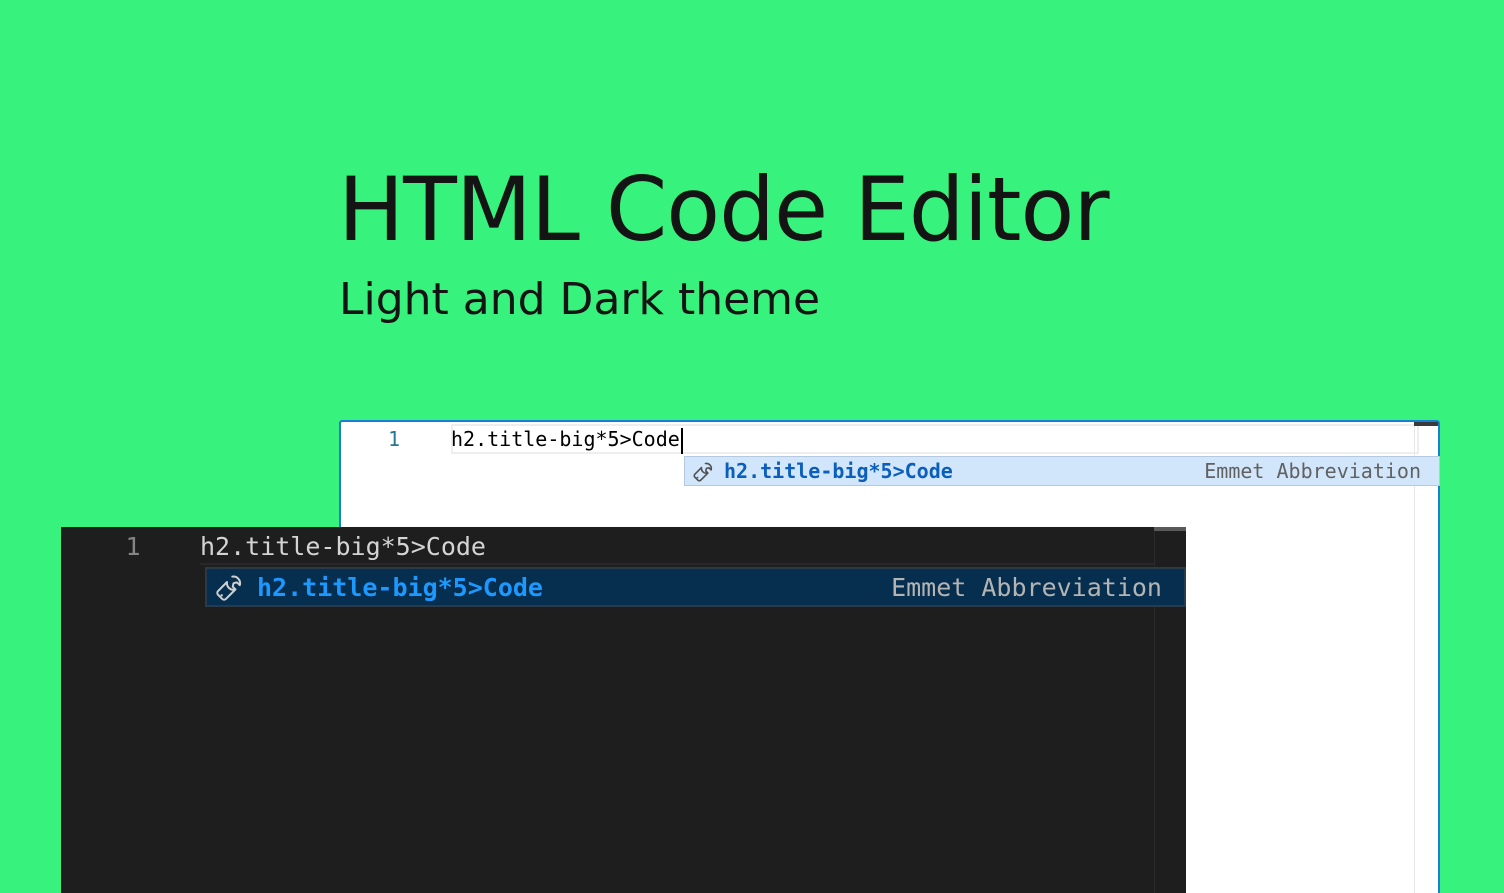  What do you see at coordinates (681, 440) in the screenshot?
I see `text-cursor` at bounding box center [681, 440].